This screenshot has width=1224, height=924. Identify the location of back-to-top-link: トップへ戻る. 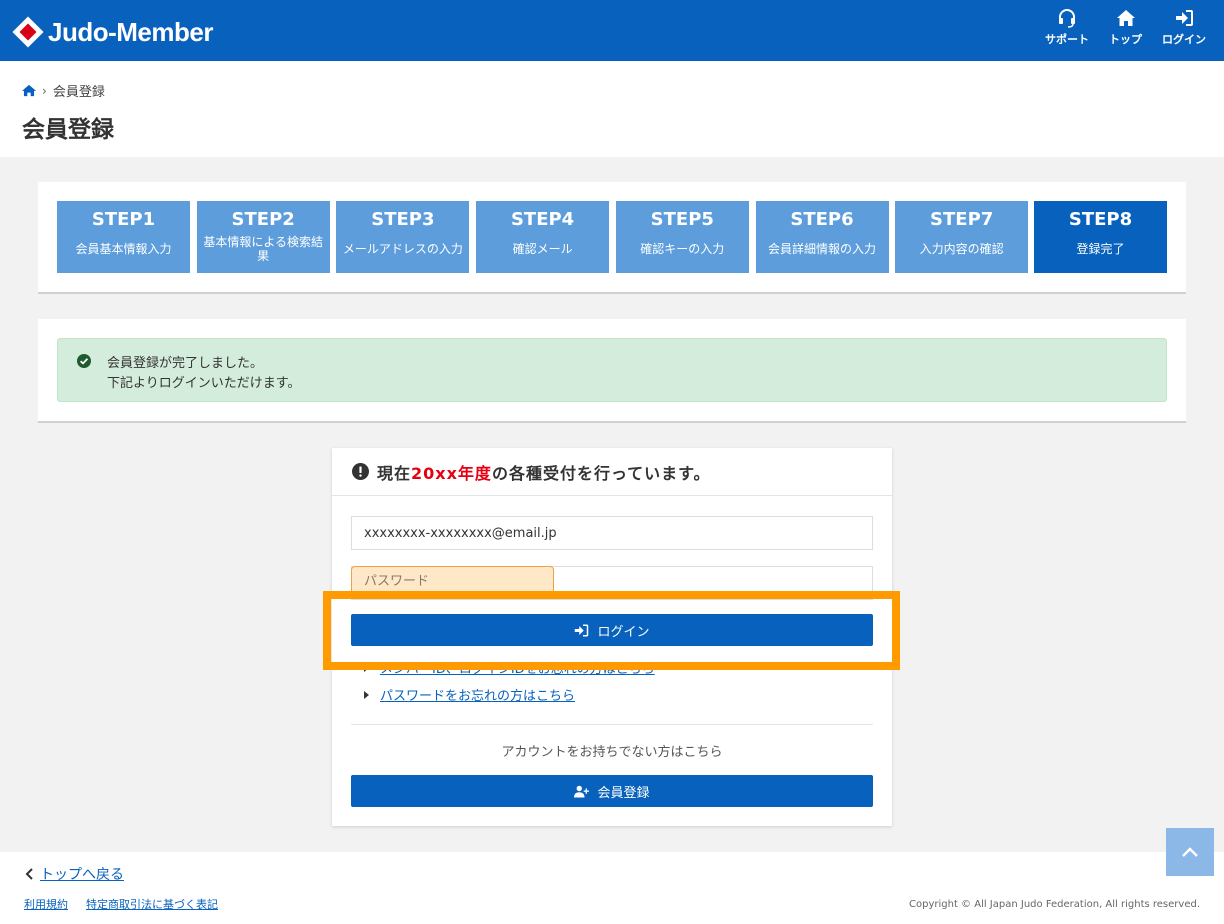
(82, 874).